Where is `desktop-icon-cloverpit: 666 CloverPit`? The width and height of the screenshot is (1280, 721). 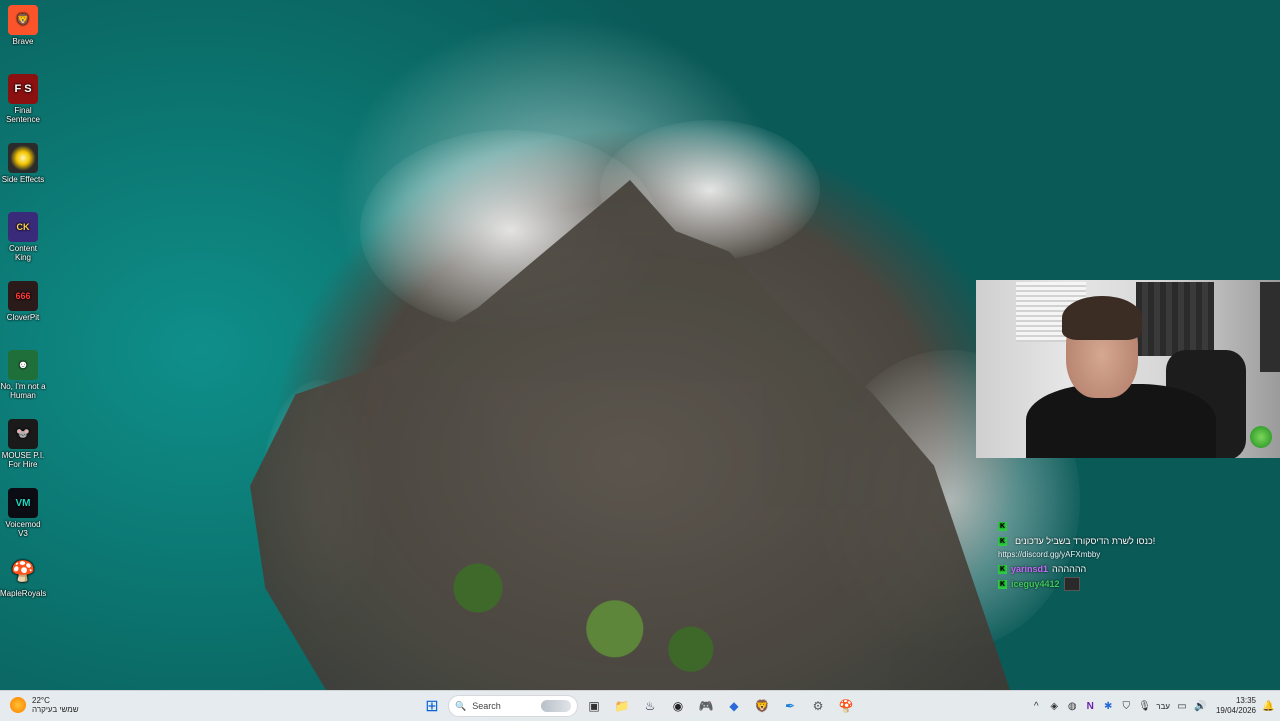 desktop-icon-cloverpit: 666 CloverPit is located at coordinates (23, 301).